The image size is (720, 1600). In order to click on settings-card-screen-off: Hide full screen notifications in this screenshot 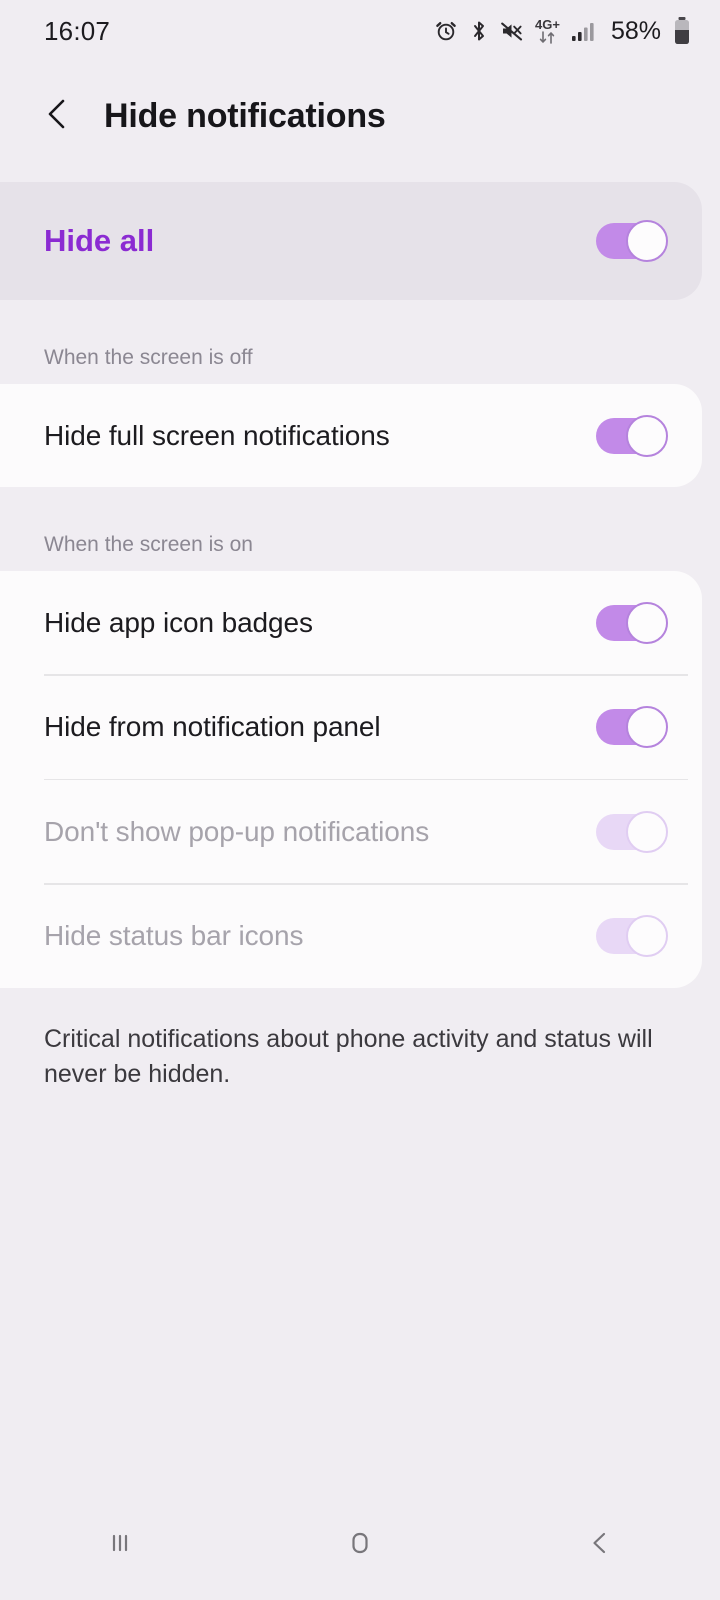, I will do `click(351, 435)`.